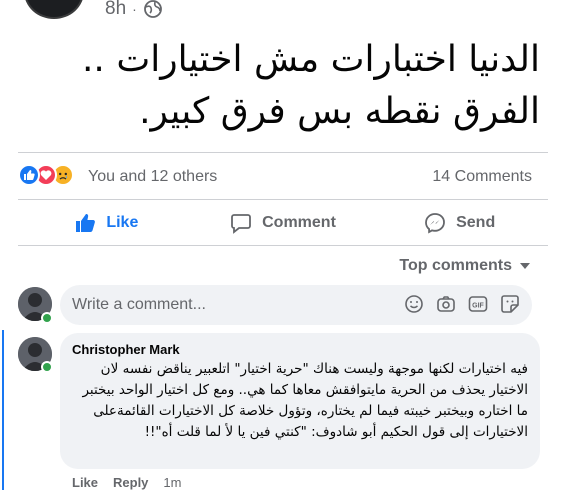 The image size is (566, 498). What do you see at coordinates (122, 222) in the screenshot?
I see `like-button-label: Like` at bounding box center [122, 222].